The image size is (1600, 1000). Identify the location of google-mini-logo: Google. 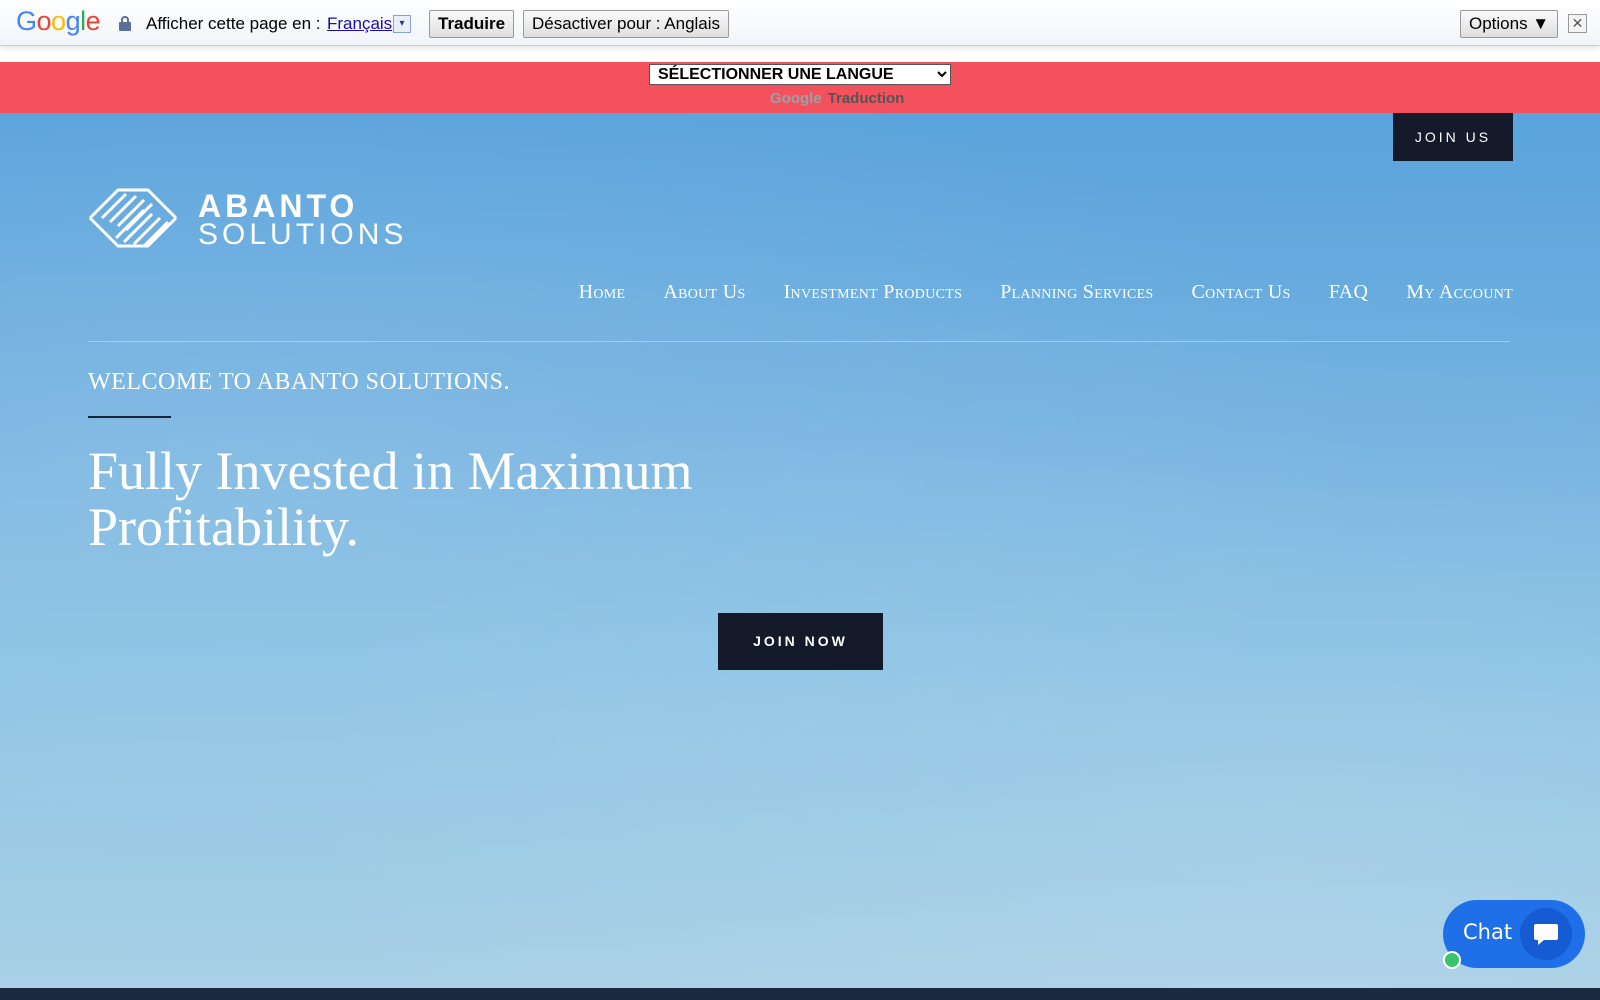
(796, 98).